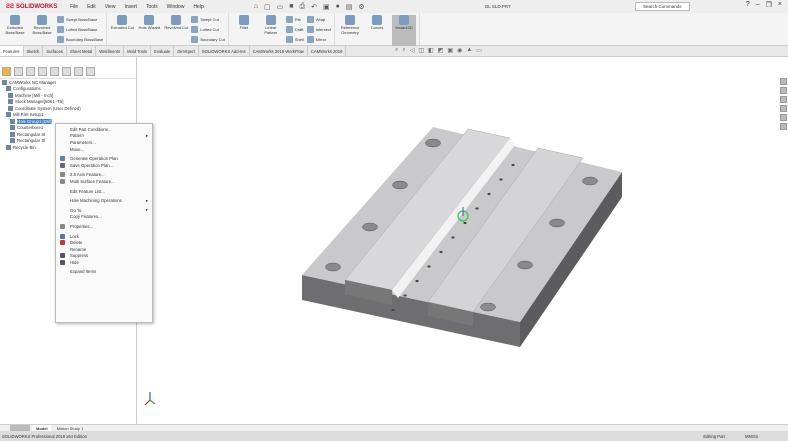 This screenshot has width=788, height=441. I want to click on configuration-manager-tab, so click(42, 71).